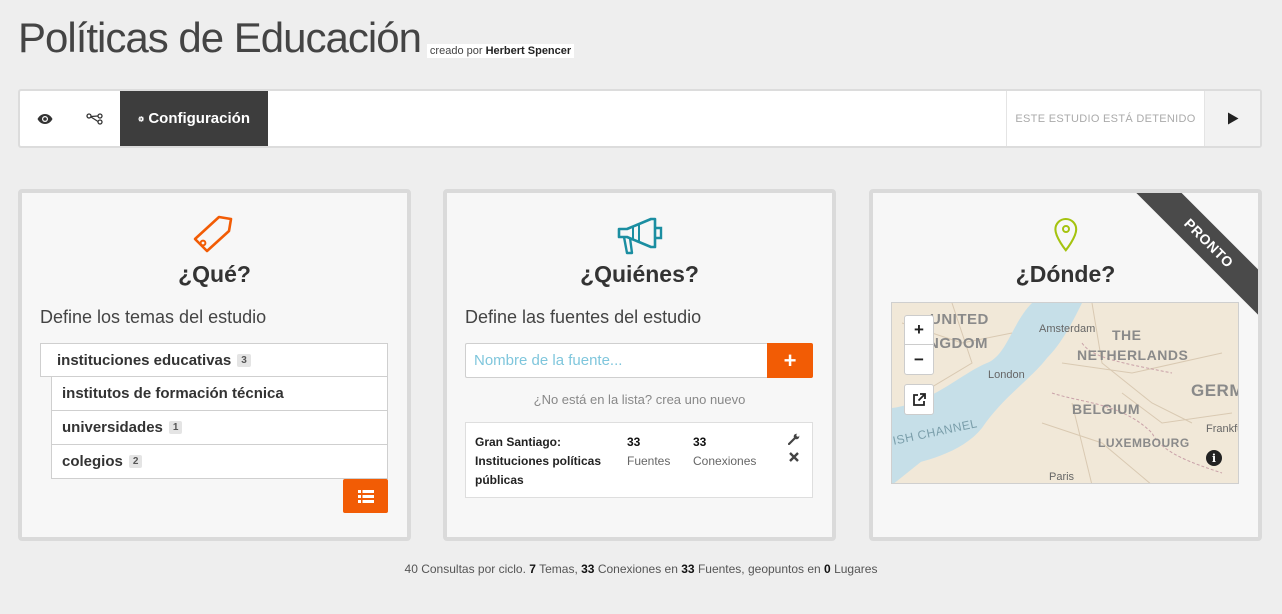 This screenshot has height=614, width=1282. What do you see at coordinates (144, 360) in the screenshot?
I see `topic-label: instituciones educativas` at bounding box center [144, 360].